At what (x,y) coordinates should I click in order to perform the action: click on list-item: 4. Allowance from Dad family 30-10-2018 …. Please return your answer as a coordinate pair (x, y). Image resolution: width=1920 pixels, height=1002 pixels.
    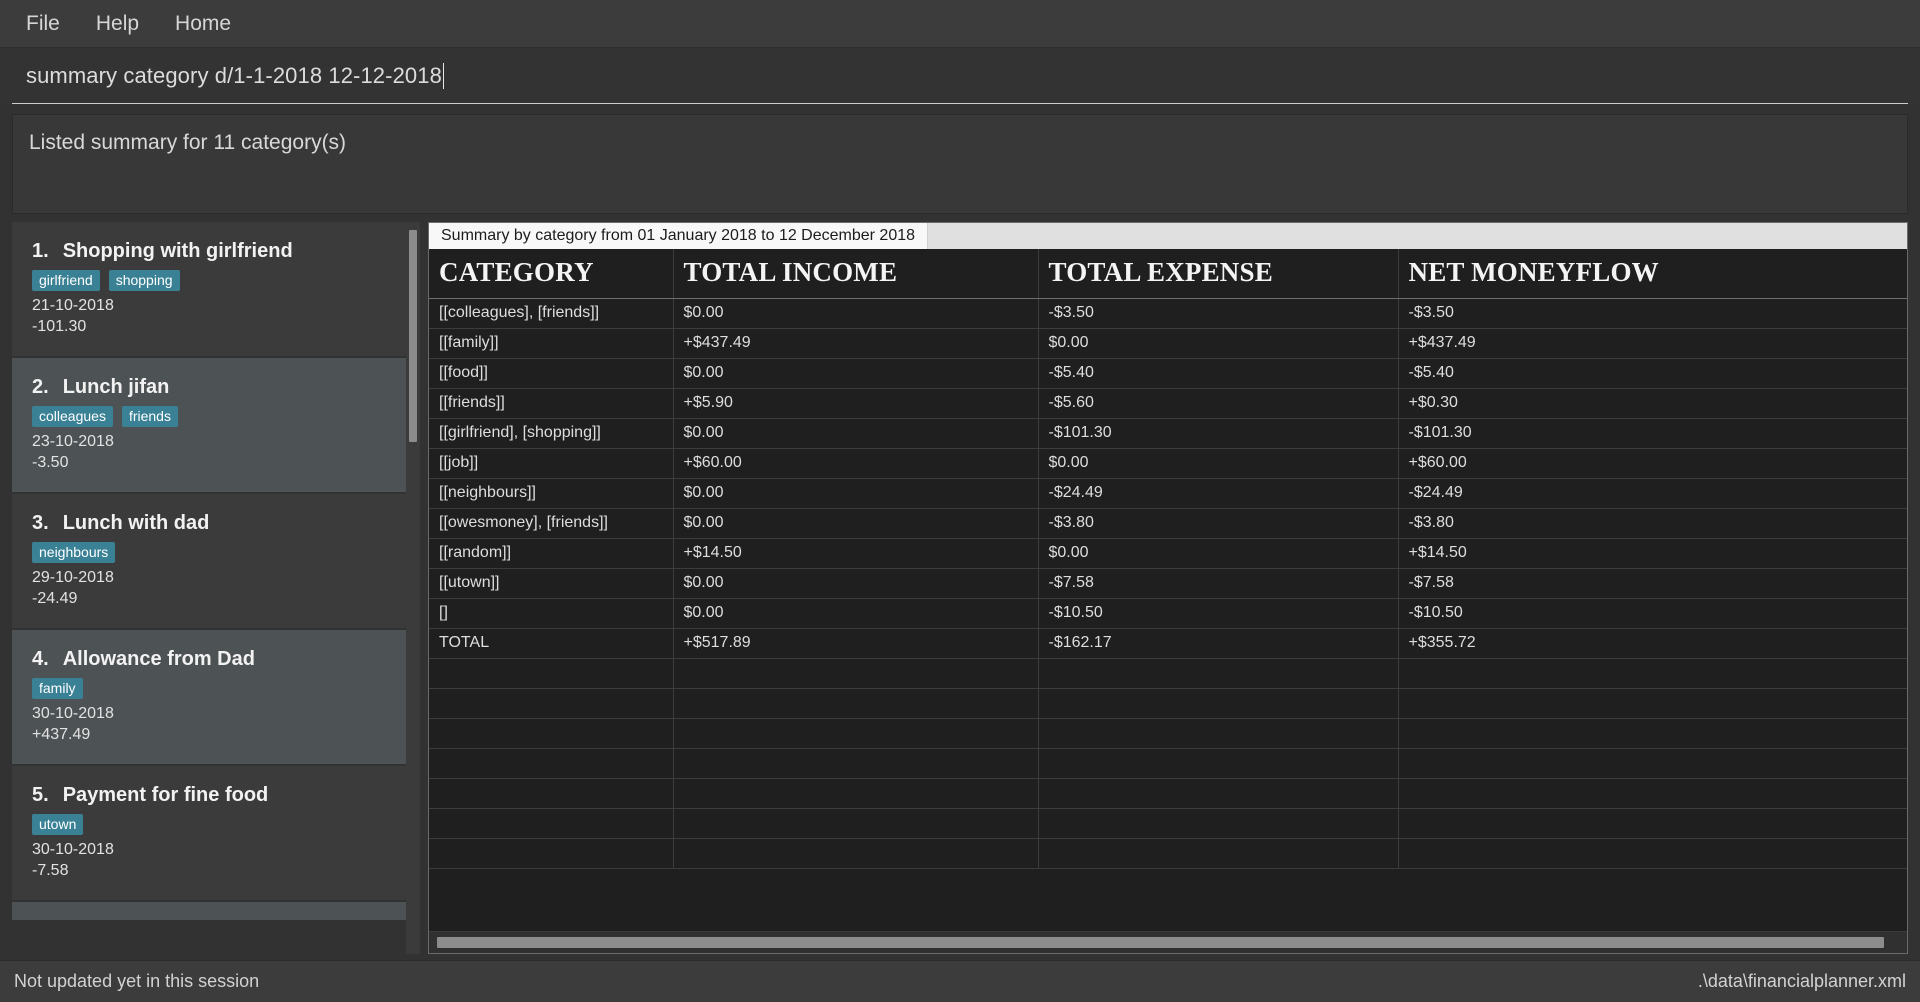
    Looking at the image, I should click on (209, 697).